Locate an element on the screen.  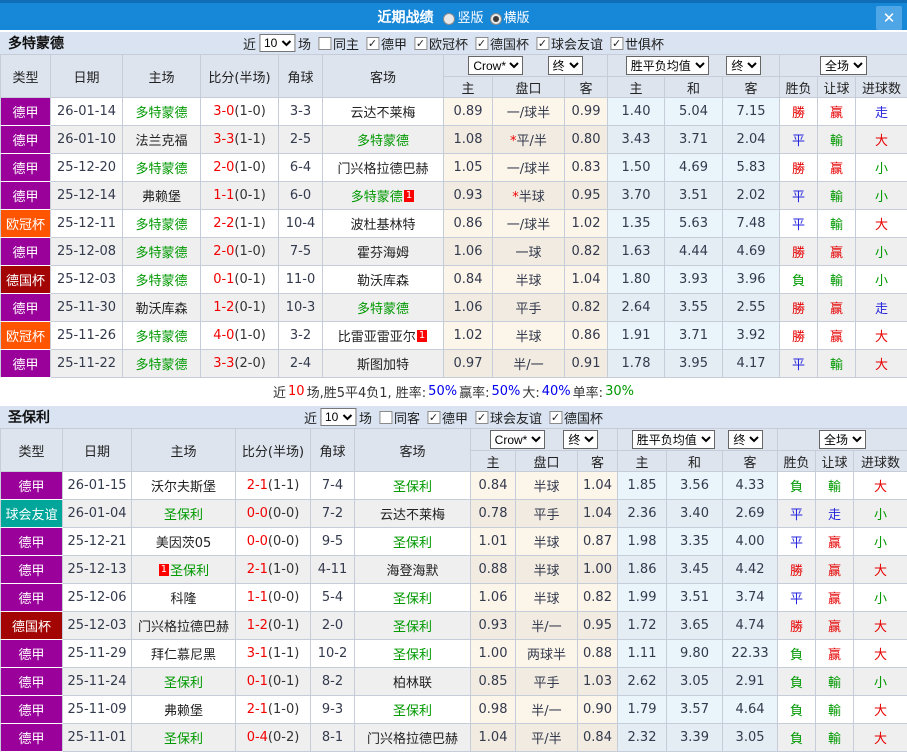
score-cell: 3-3(1-1) is located at coordinates (239, 139).